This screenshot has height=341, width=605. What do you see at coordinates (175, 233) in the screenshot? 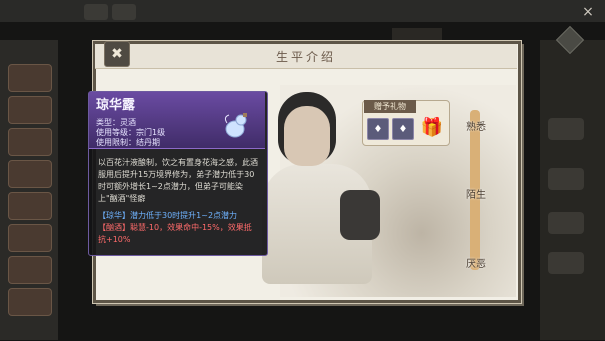
I see `item-effect-2: 【酗酒】聪慧-10，效果命中-15%，效果抵抗+10%` at bounding box center [175, 233].